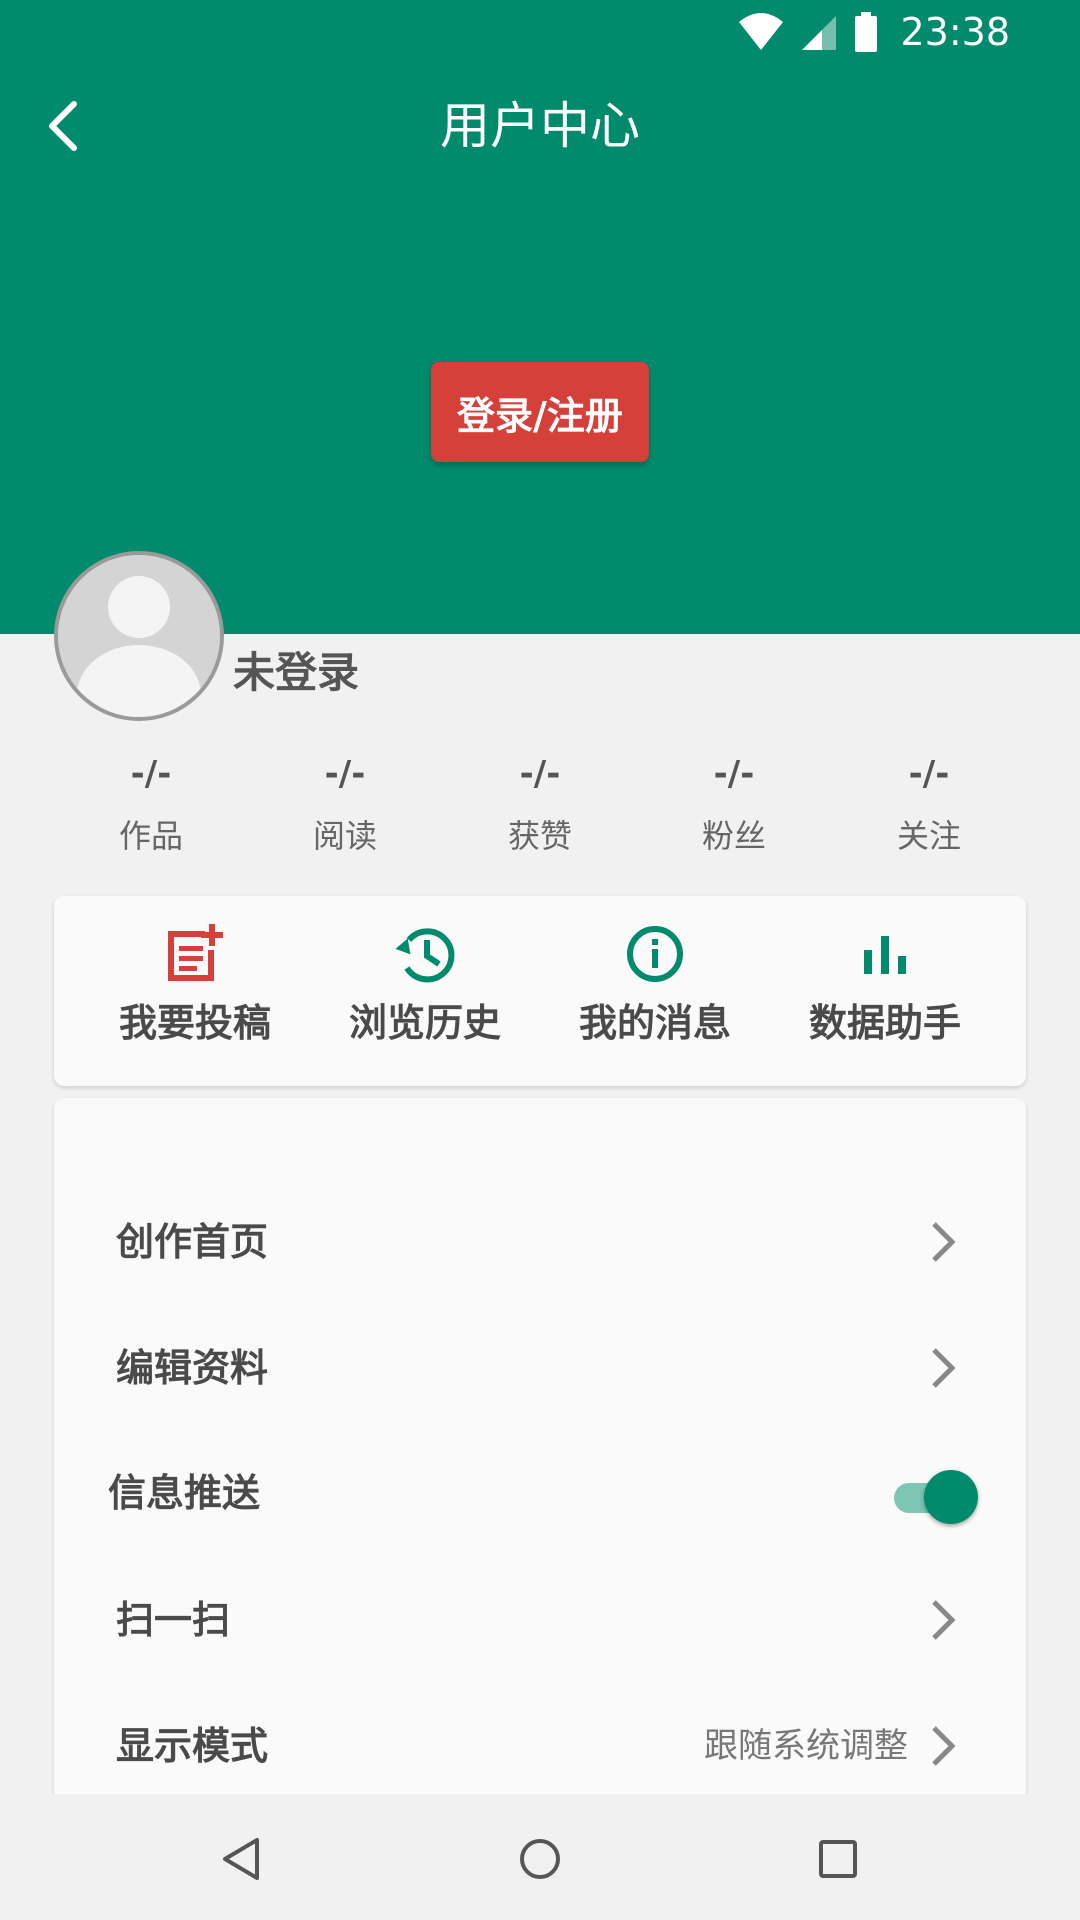 This screenshot has height=1920, width=1080. I want to click on info-icon, so click(655, 954).